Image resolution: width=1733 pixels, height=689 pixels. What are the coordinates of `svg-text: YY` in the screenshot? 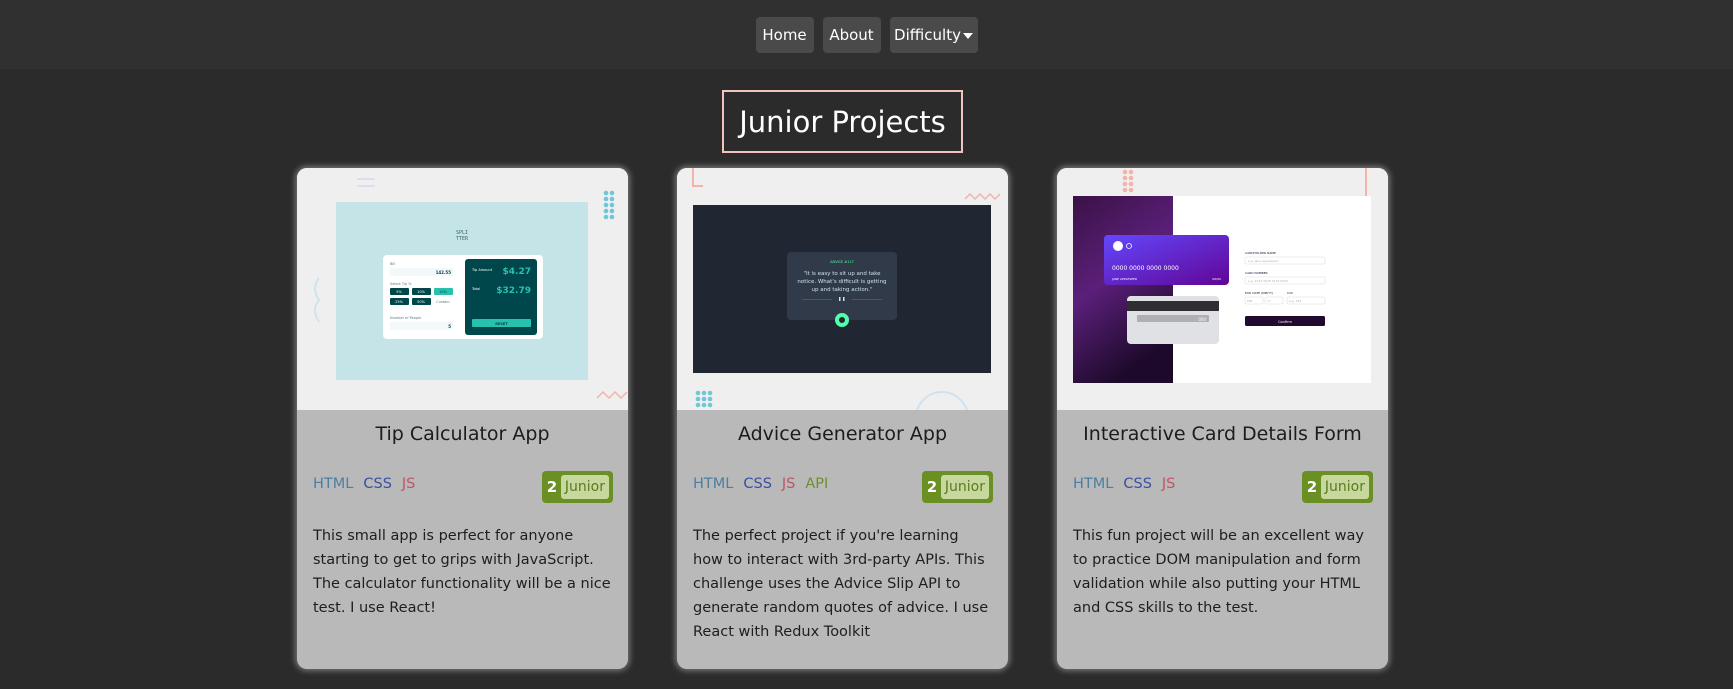 It's located at (1269, 301).